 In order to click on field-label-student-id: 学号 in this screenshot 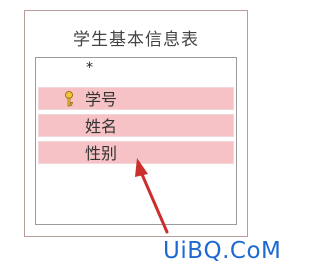, I will do `click(101, 99)`.